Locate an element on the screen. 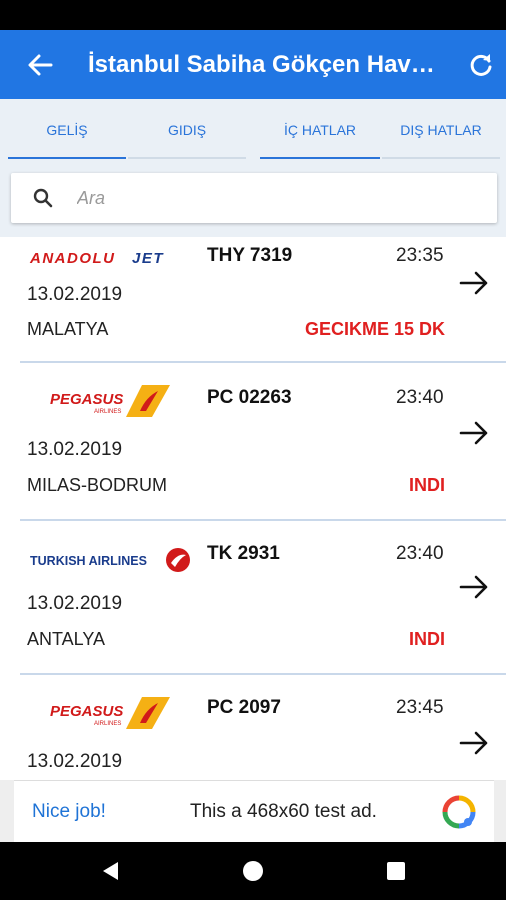 The width and height of the screenshot is (506, 900). flight-time: 23:35 is located at coordinates (420, 255).